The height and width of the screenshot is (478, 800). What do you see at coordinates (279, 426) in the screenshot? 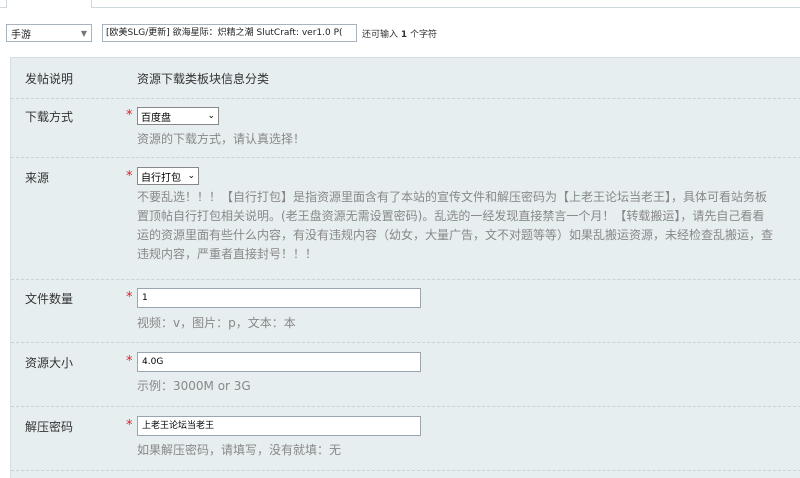
I see `unzip-password-input: 上老王论坛当老王` at bounding box center [279, 426].